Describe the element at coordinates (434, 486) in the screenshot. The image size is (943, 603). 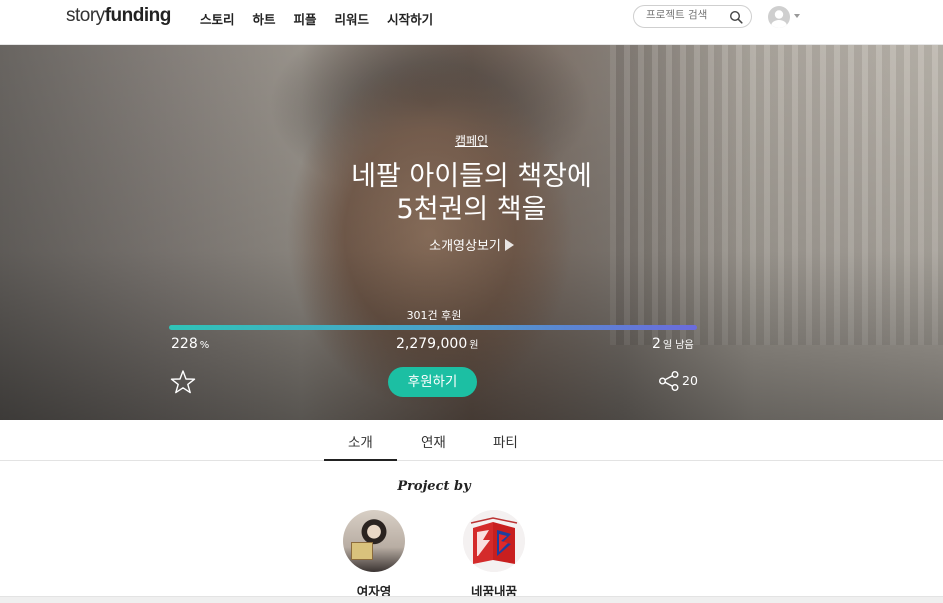
I see `project-by-heading: Project by` at that location.